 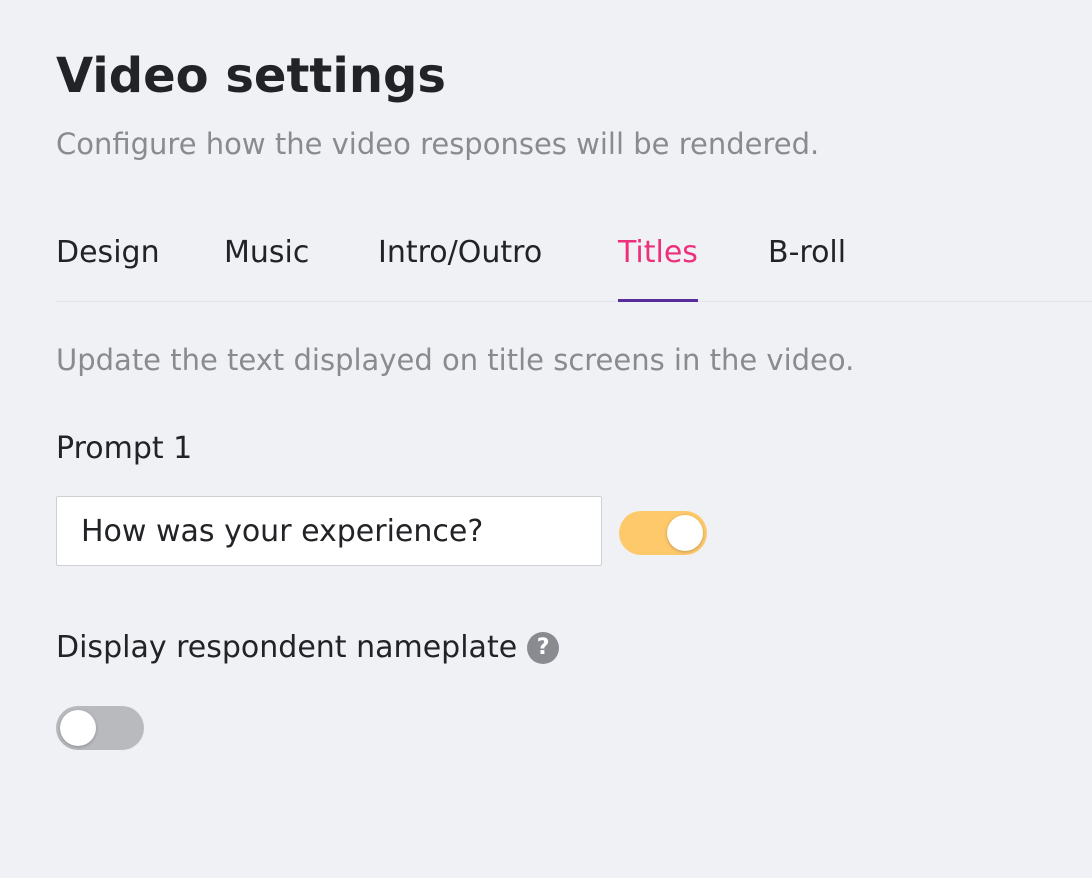 I want to click on tab-intro-outro: Intro/Outro, so click(x=460, y=263).